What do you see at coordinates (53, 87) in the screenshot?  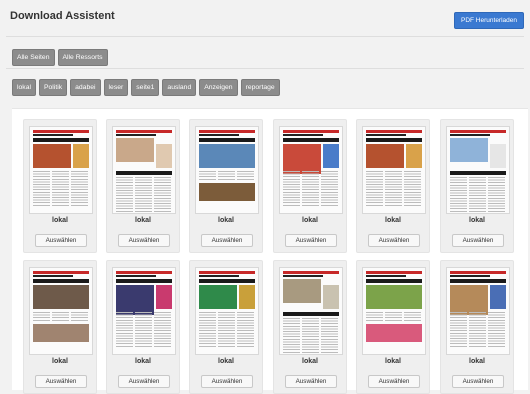 I see `ressort-button-politik: Politik` at bounding box center [53, 87].